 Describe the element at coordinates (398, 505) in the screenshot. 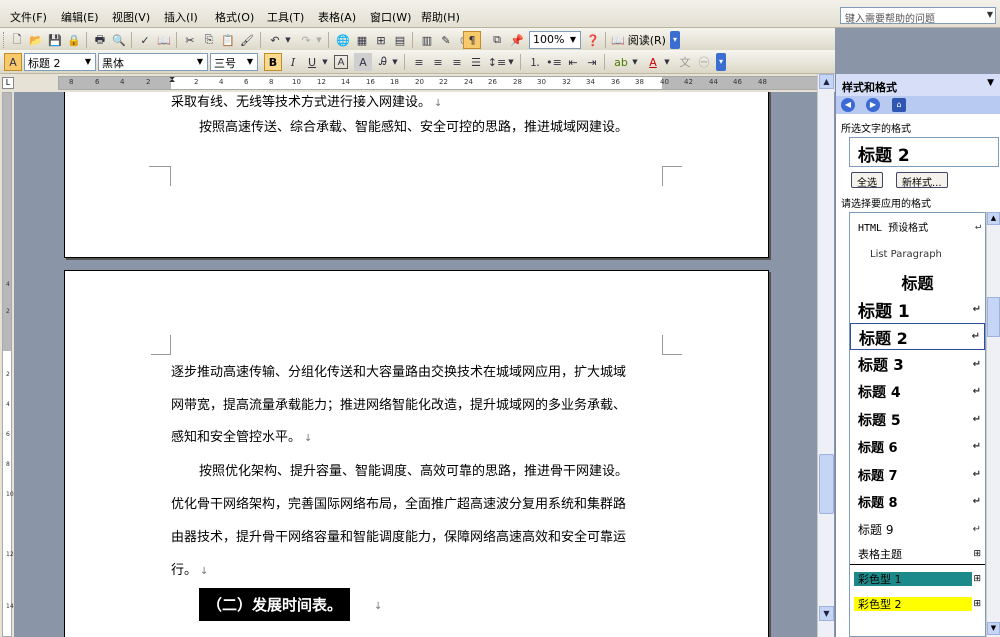

I see `text-line: 优化骨干网络架构，完善国际网络布局，全面推广超高速波分复用系统和集群路` at that location.